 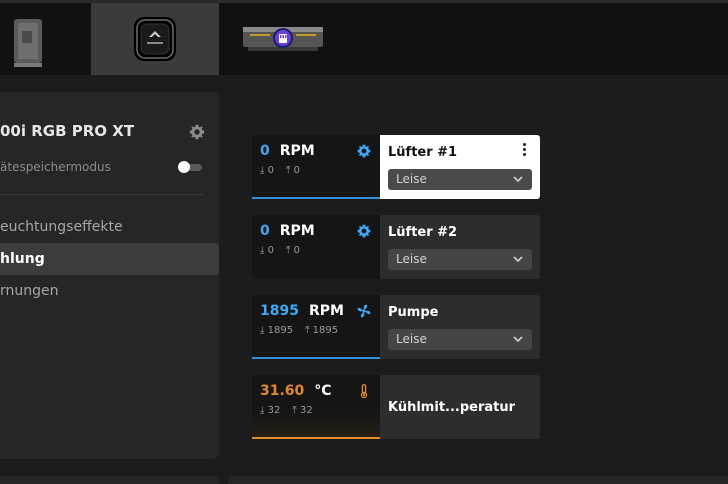 What do you see at coordinates (525, 151) in the screenshot?
I see `more-options-icon` at bounding box center [525, 151].